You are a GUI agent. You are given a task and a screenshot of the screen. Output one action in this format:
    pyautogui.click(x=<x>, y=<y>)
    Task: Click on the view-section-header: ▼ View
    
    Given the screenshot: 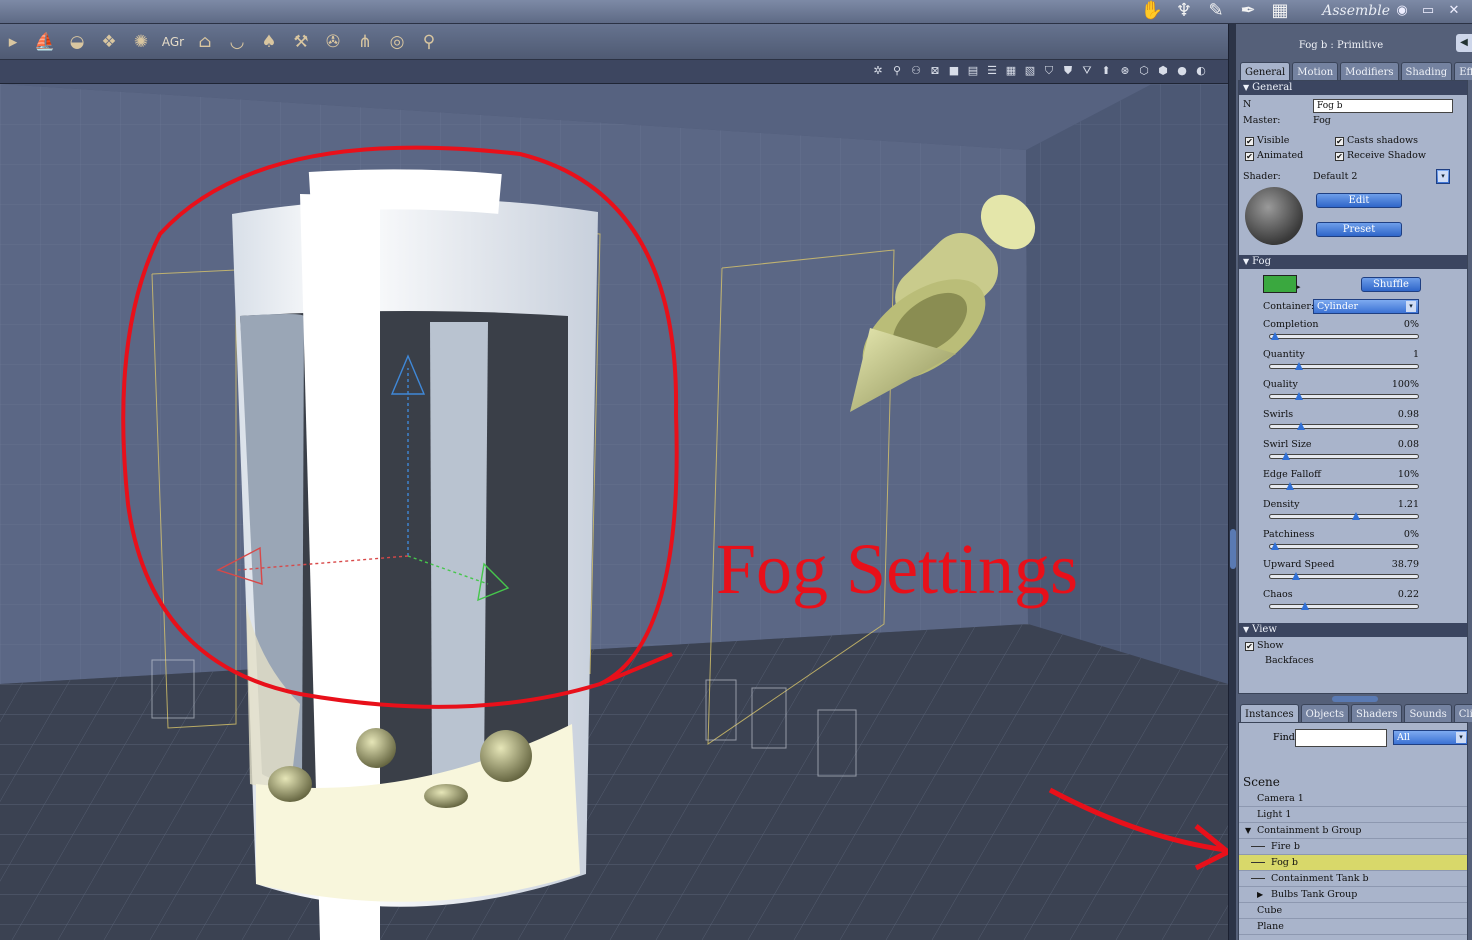 What is the action you would take?
    pyautogui.click(x=1353, y=630)
    